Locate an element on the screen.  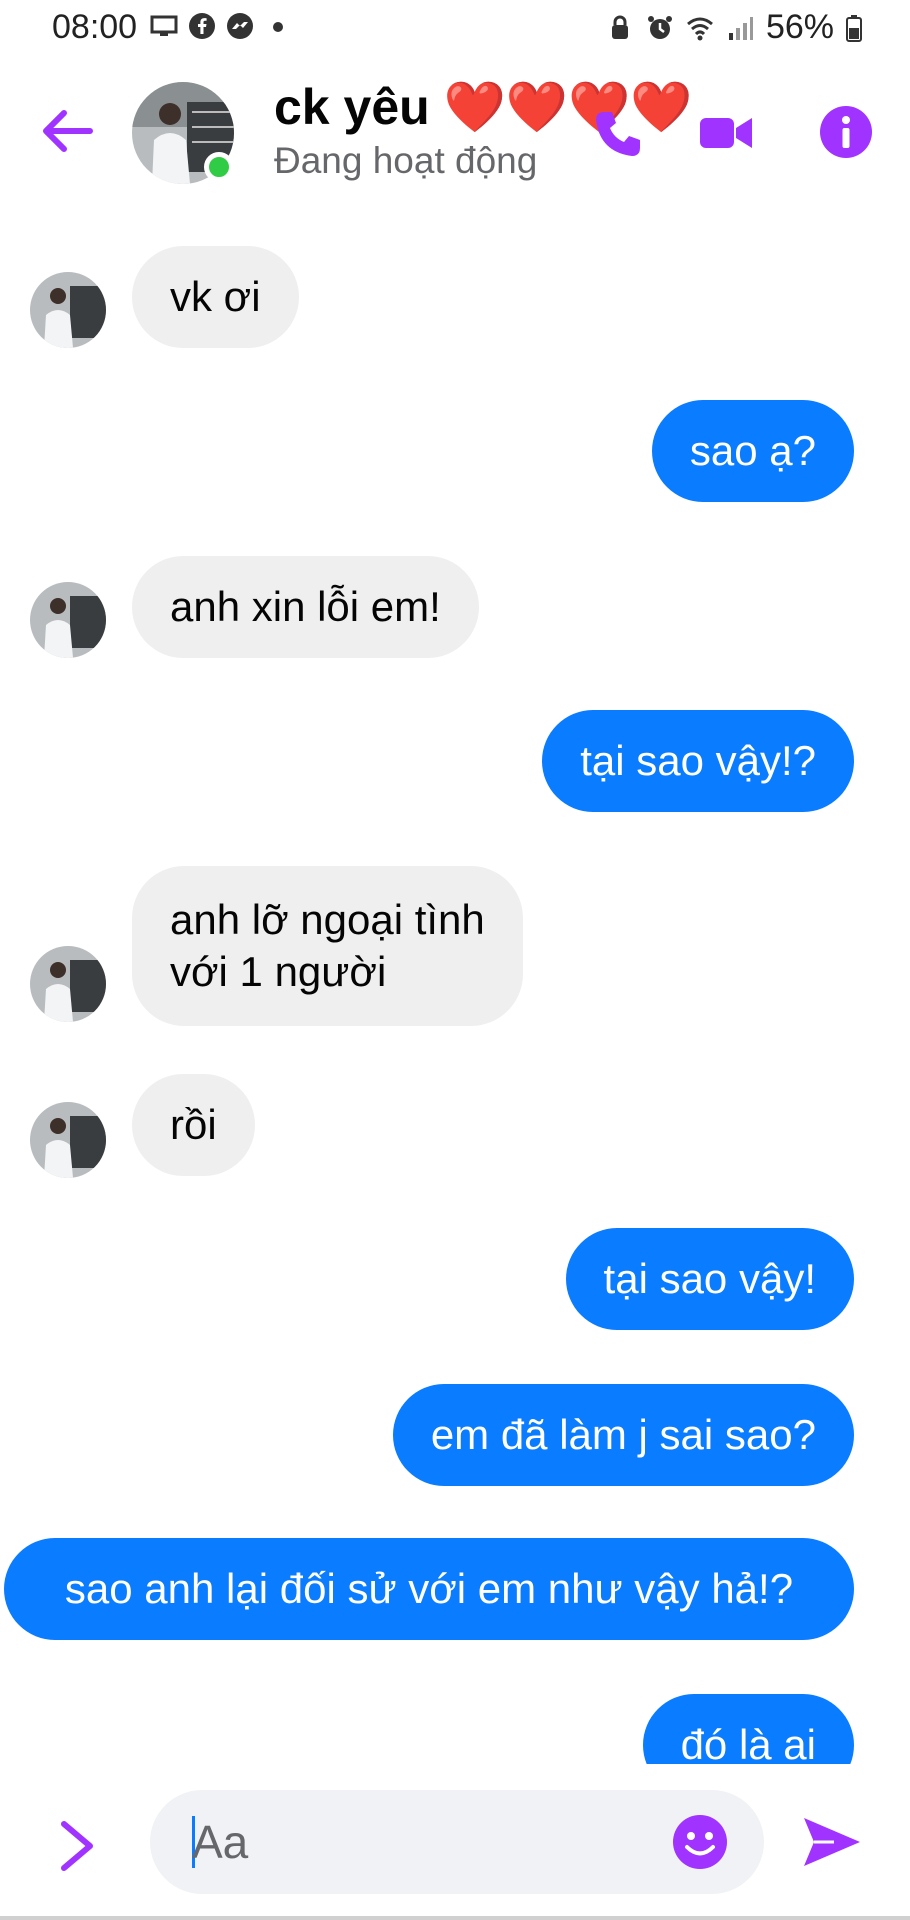
message-composer is located at coordinates (455, 1845).